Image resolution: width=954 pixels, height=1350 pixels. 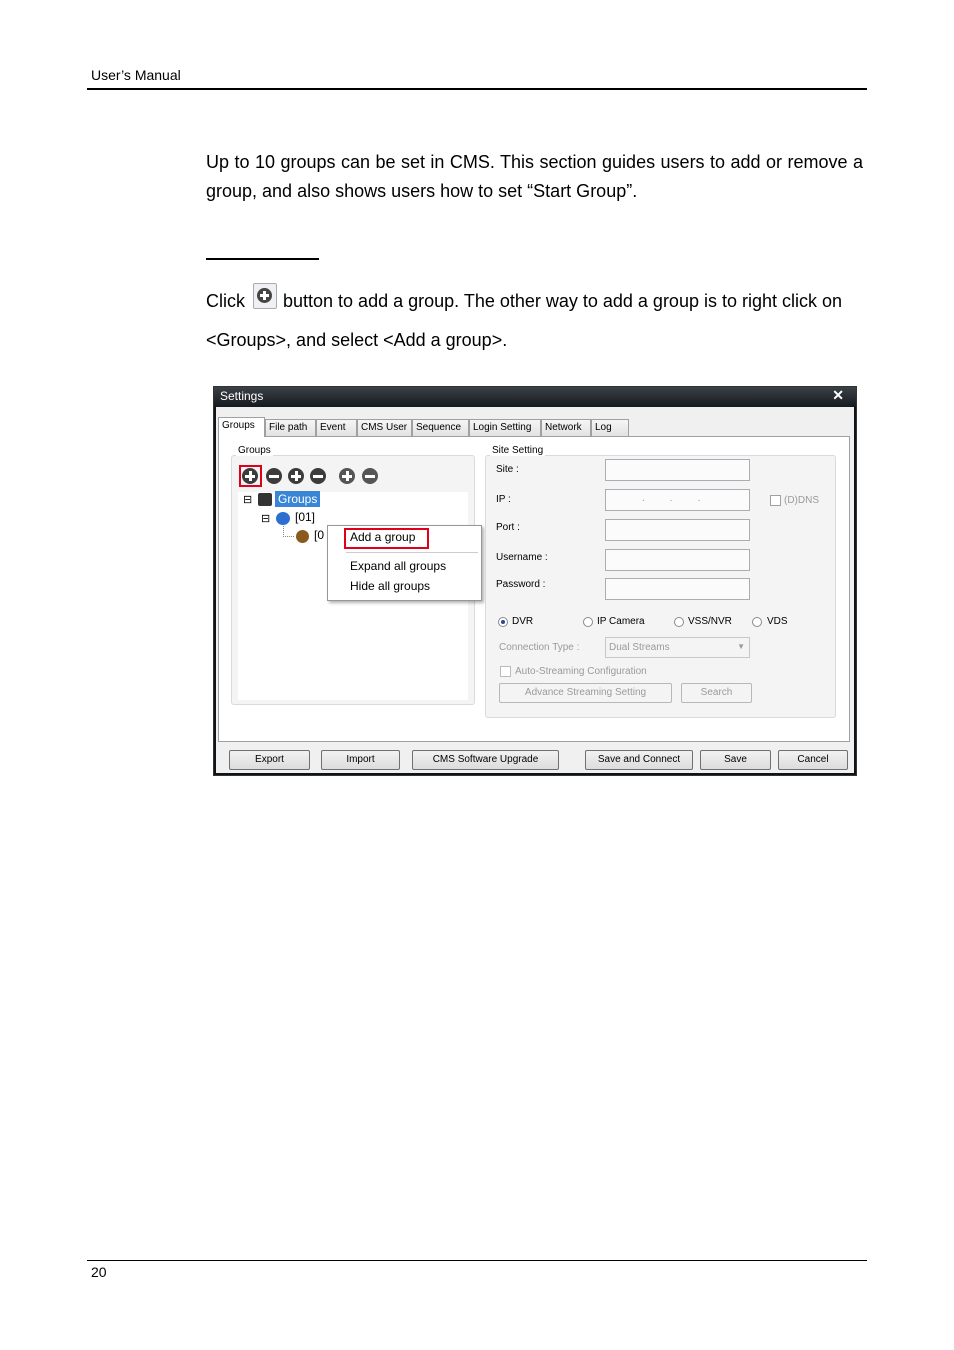 I want to click on remove-camera-icon, so click(x=370, y=476).